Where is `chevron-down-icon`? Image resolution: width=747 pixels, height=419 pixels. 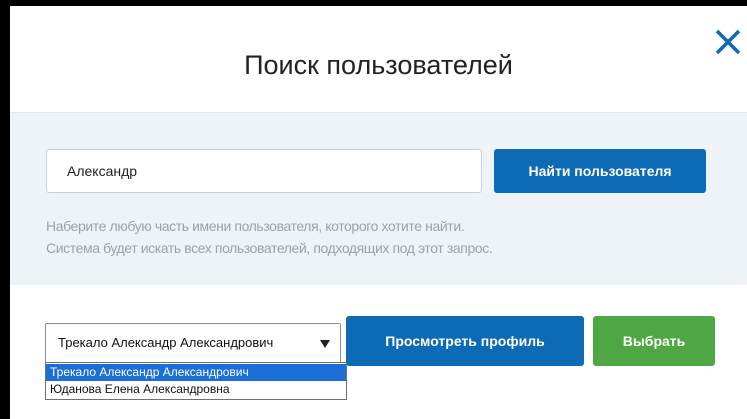 chevron-down-icon is located at coordinates (325, 344).